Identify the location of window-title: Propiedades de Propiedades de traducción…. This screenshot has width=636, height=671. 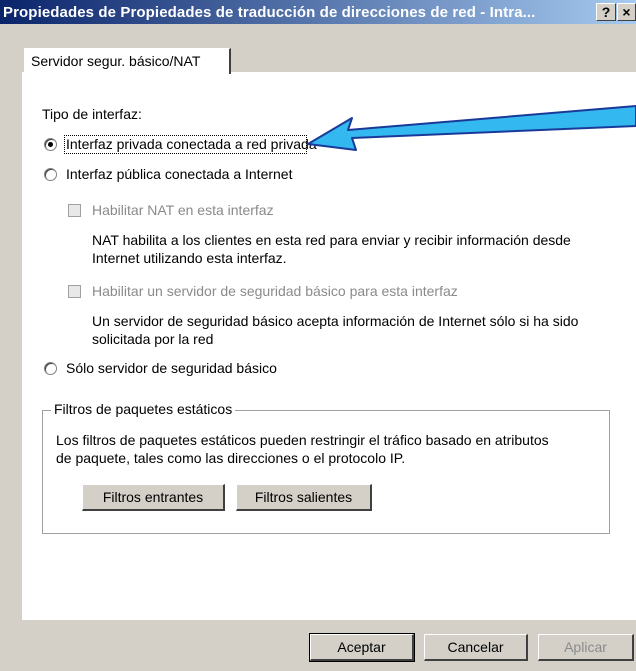
(269, 12).